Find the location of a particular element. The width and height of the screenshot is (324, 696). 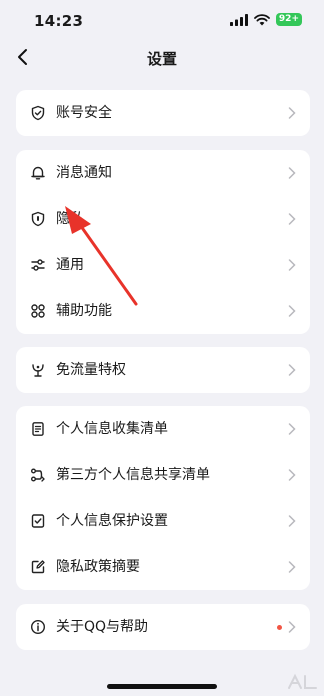

settings-item-label: 隐私 is located at coordinates (70, 219).